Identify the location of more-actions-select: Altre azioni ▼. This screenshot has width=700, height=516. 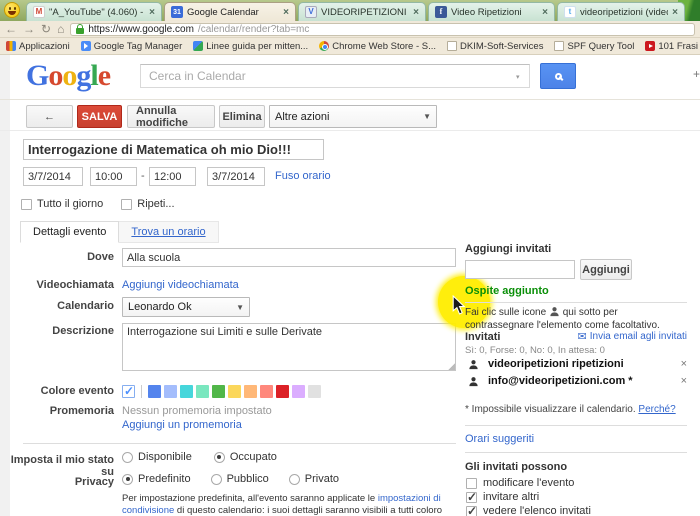
(353, 116).